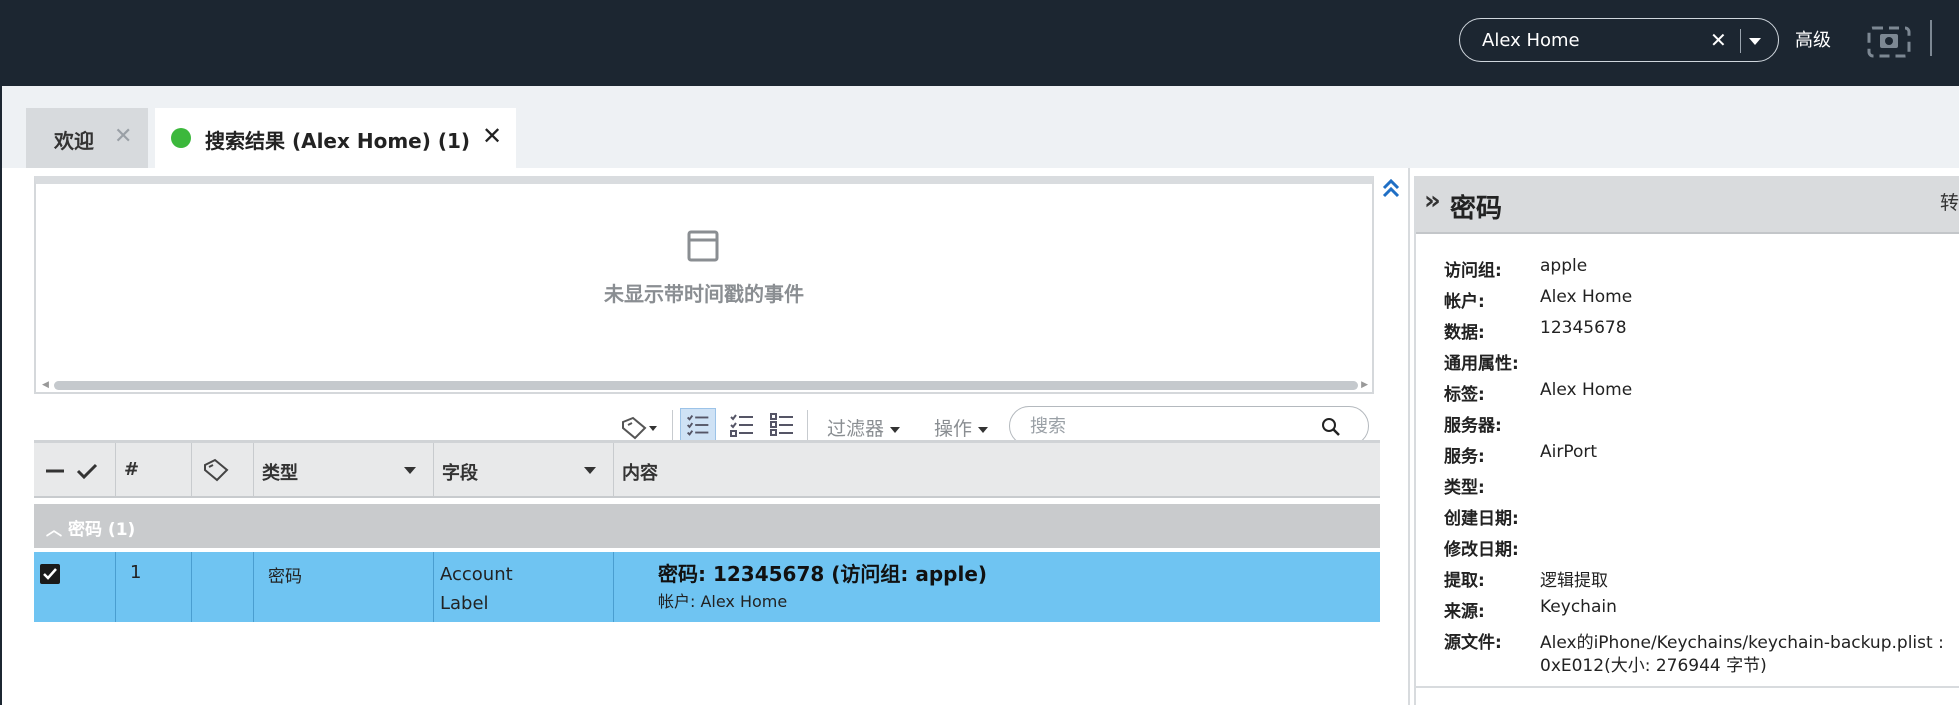 The image size is (1959, 705). Describe the element at coordinates (1531, 40) in the screenshot. I see `global-search-value: Alex Home` at that location.